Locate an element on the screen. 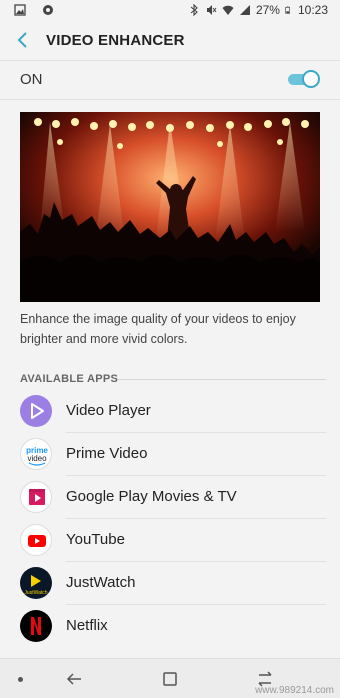 This screenshot has height=698, width=340. signal-icon is located at coordinates (244, 10).